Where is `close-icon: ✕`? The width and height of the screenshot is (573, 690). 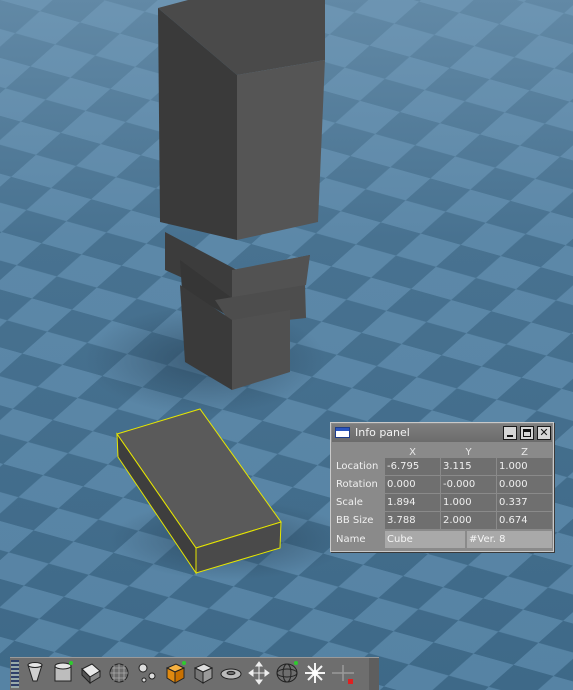
close-icon: ✕ is located at coordinates (544, 432).